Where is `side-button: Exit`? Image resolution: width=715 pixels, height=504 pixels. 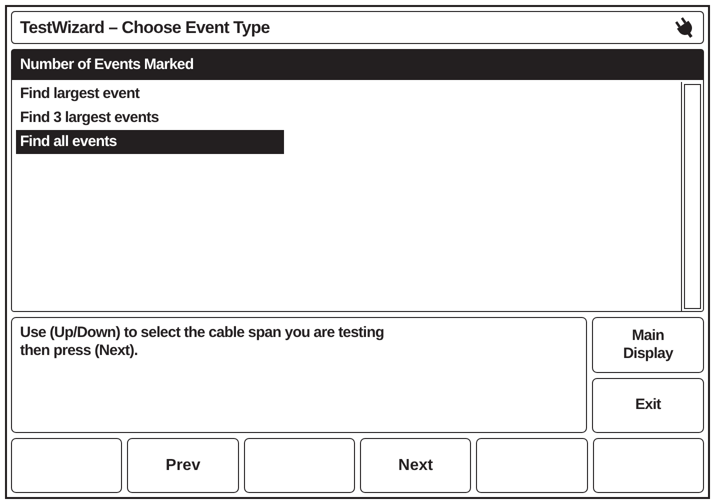
side-button: Exit is located at coordinates (648, 405).